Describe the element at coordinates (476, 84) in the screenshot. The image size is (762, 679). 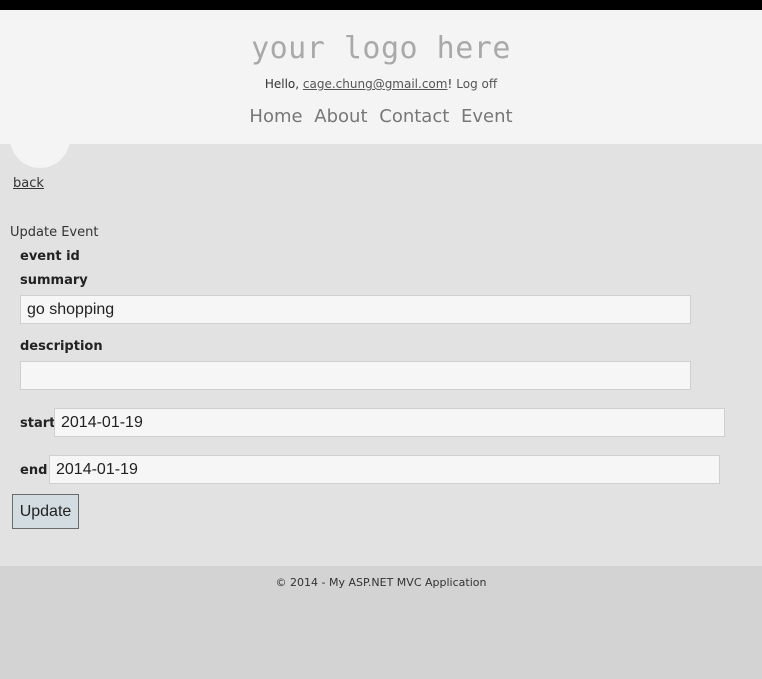
I see `logoff-link: Log off` at that location.